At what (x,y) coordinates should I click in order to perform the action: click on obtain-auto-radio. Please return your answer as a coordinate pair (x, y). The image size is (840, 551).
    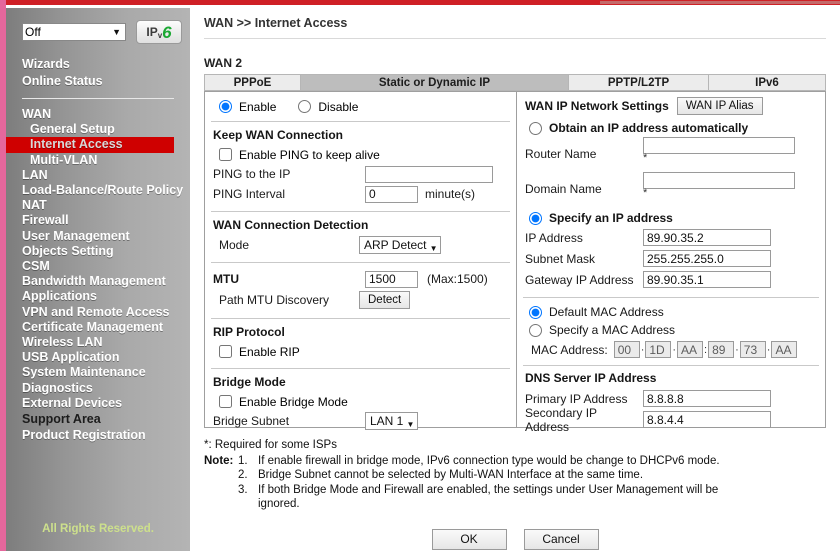
    Looking at the image, I should click on (535, 128).